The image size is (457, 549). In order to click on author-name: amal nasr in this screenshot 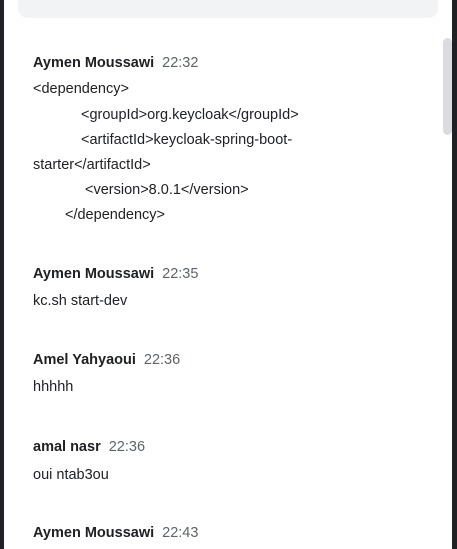, I will do `click(67, 447)`.